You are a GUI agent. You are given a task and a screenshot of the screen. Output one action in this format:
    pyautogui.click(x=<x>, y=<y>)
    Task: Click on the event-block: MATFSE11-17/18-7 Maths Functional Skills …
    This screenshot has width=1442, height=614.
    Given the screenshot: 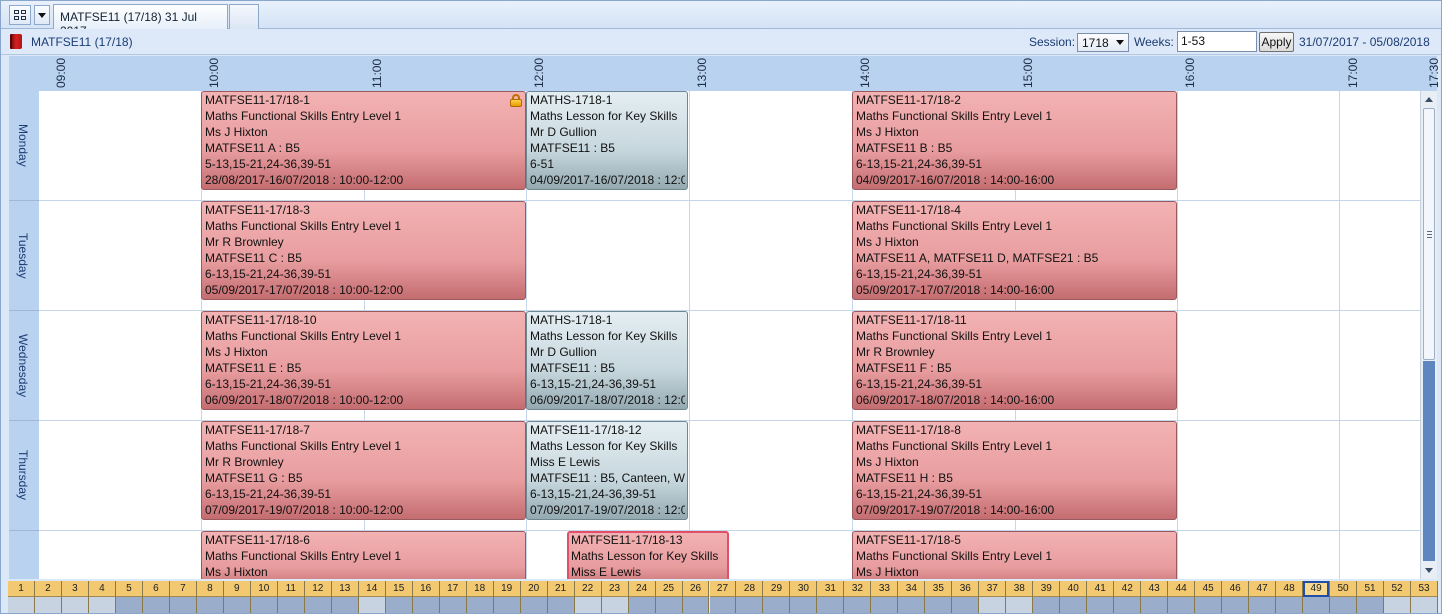 What is the action you would take?
    pyautogui.click(x=363, y=470)
    